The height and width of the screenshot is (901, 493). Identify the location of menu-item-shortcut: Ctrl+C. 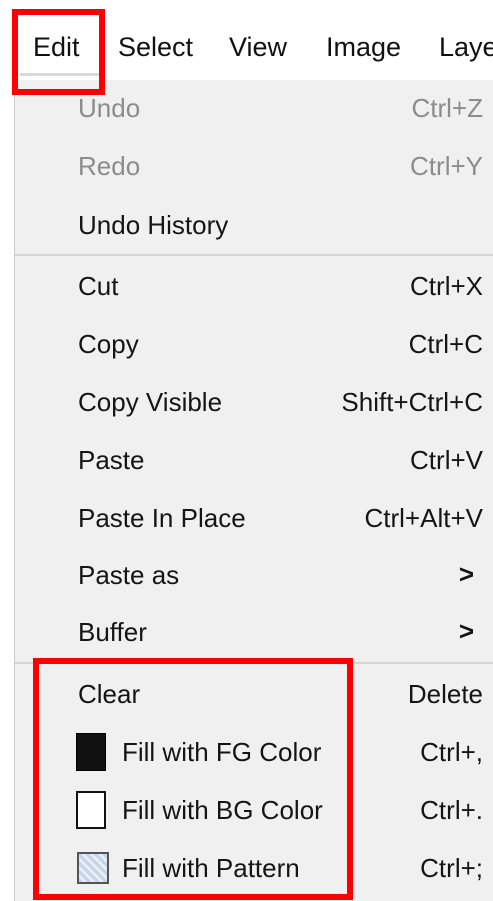
(445, 344).